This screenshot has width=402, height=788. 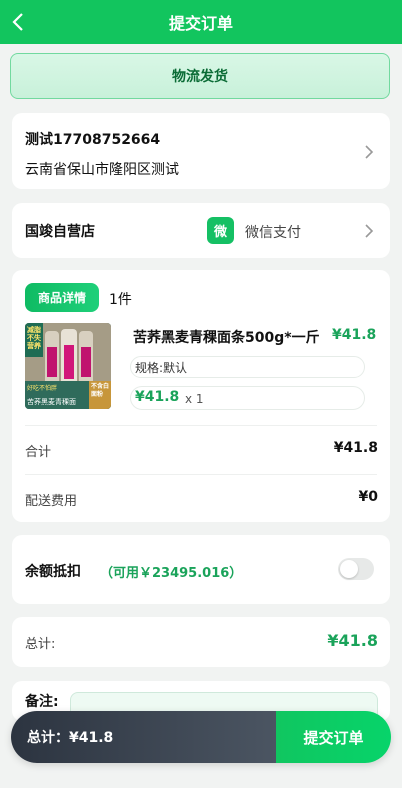 What do you see at coordinates (143, 737) in the screenshot?
I see `checkout-summary: 总计：¥41.8` at bounding box center [143, 737].